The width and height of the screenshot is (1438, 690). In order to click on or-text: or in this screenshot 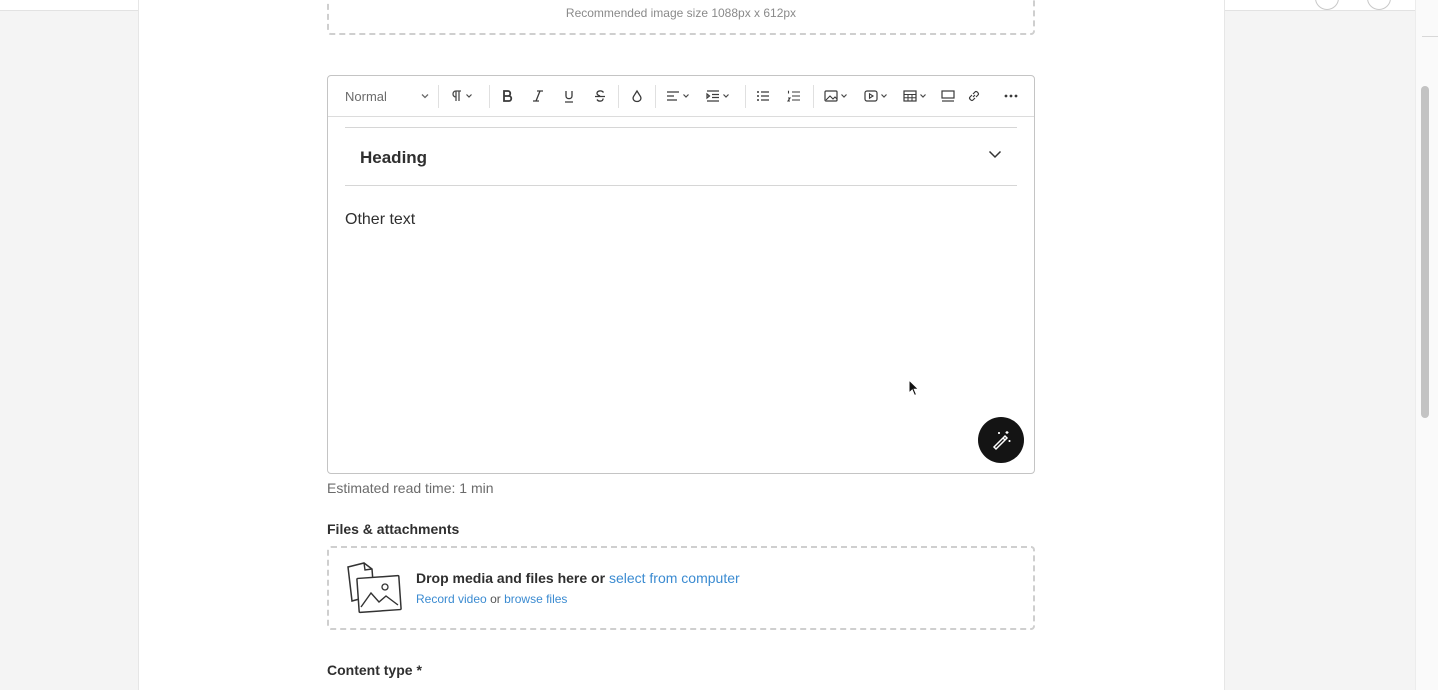, I will do `click(495, 599)`.